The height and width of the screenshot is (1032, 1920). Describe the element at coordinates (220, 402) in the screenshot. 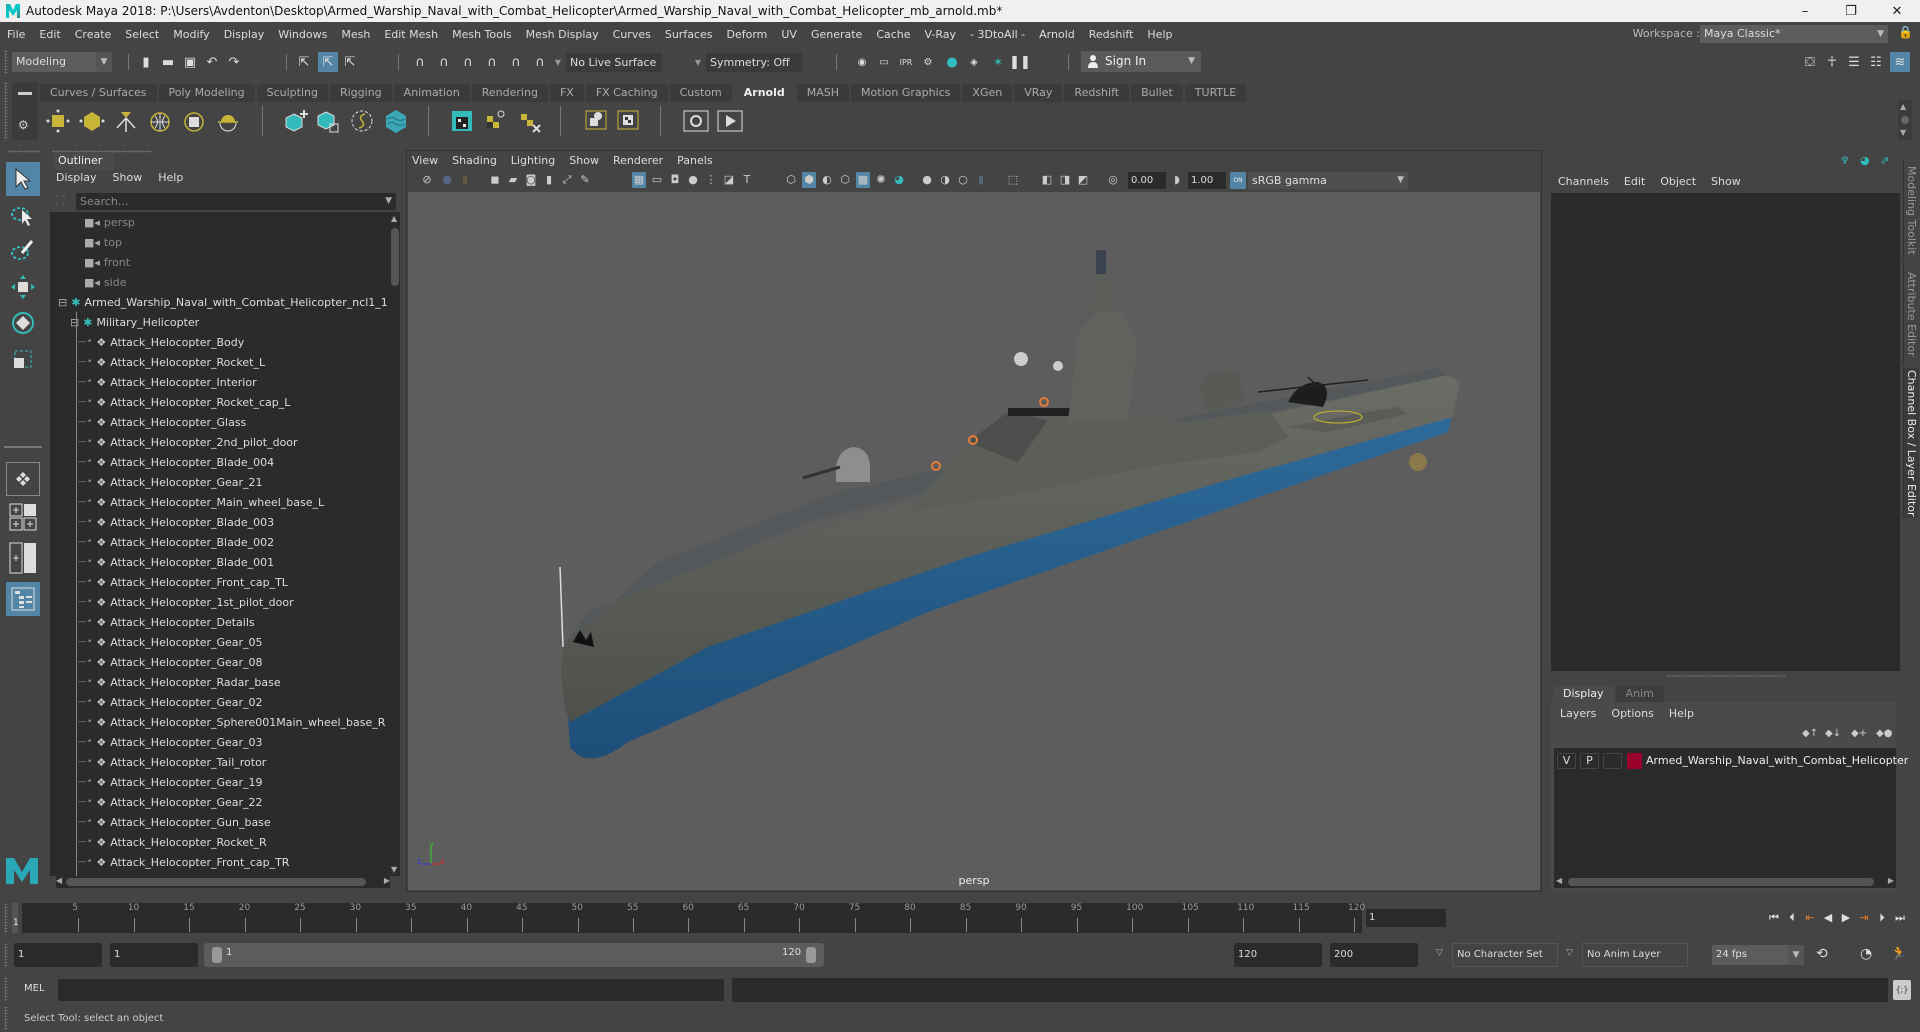

I see `outliner-item-mesh: —• ❖ Attack_Helocopter_Rocket_cap_L` at that location.